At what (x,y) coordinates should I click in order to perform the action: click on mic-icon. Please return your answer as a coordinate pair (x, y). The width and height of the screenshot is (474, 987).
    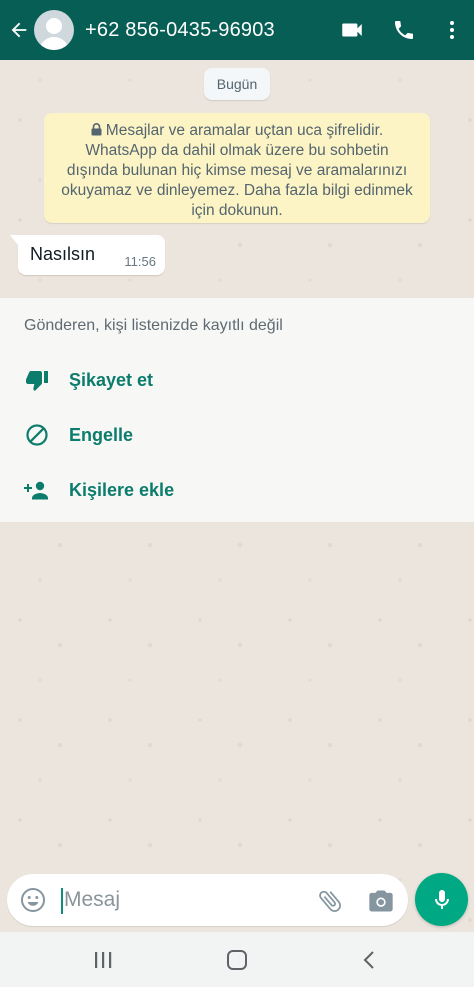
    Looking at the image, I should click on (441, 899).